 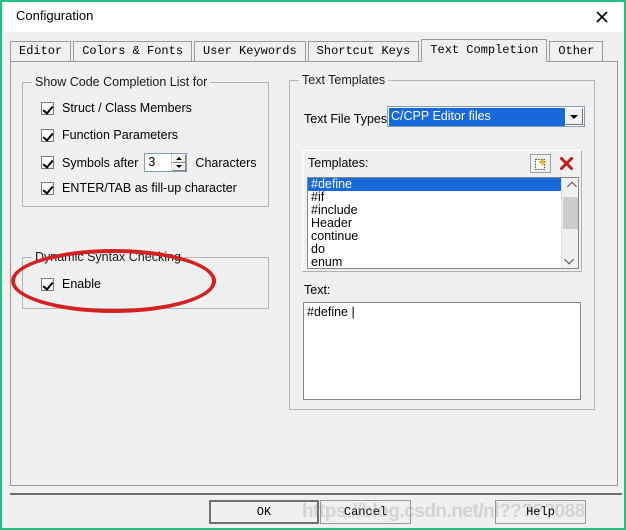 I want to click on title-bar: Configuration, so click(x=314, y=17).